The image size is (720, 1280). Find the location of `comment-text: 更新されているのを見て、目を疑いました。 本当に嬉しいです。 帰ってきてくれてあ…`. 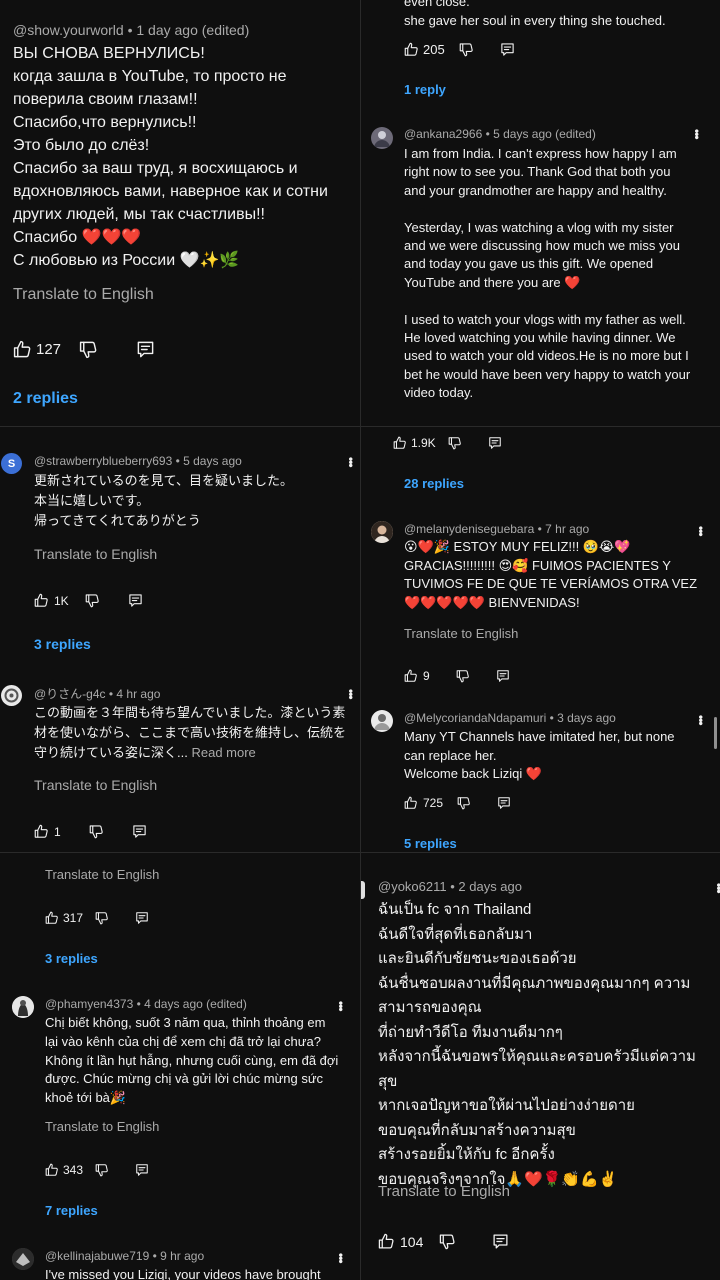

comment-text: 更新されているのを見て、目を疑いました。 本当に嬉しいです。 帰ってきてくれてあ… is located at coordinates (163, 500).